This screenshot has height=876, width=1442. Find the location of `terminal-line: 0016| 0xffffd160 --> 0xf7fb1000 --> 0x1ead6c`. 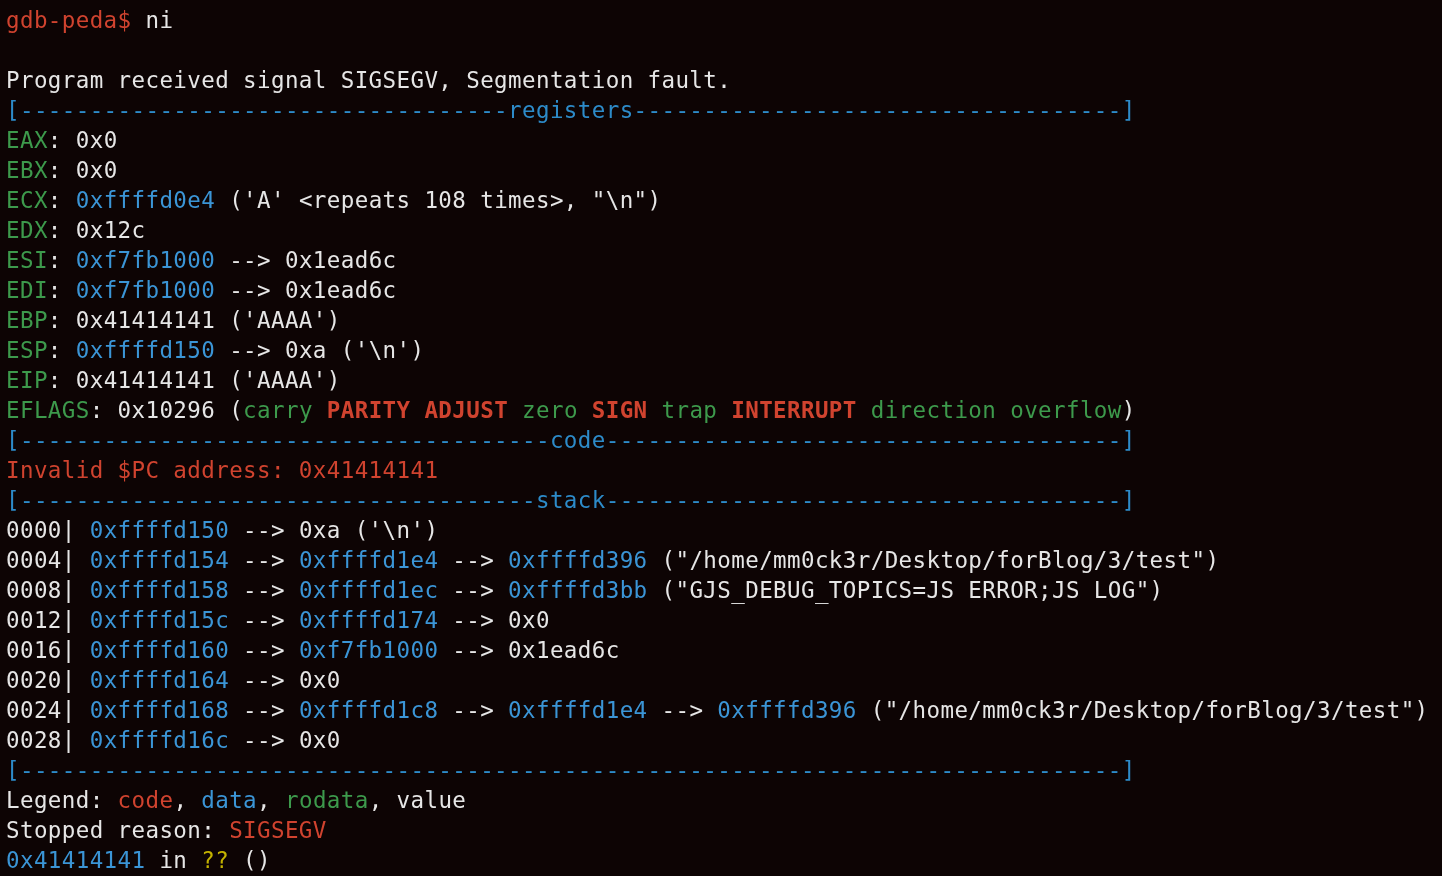

terminal-line: 0016| 0xffffd160 --> 0xf7fb1000 --> 0x1ead6c is located at coordinates (313, 650).